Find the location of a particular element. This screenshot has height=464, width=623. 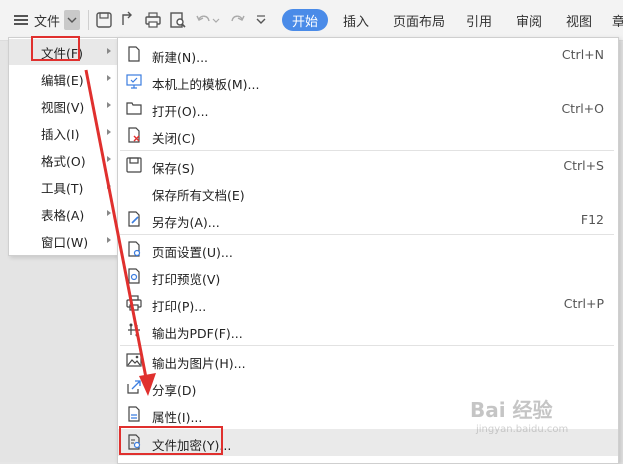

annotation-arrow is located at coordinates (120, 232).